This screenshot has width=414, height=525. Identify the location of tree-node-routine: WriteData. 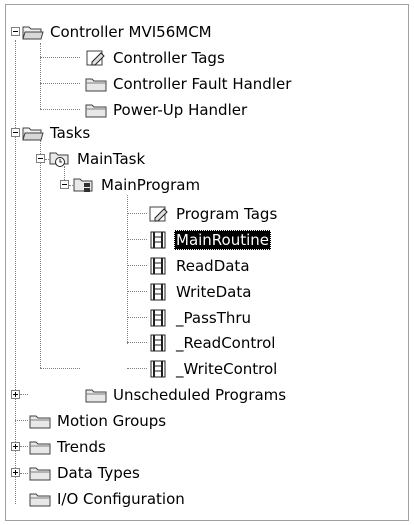
(200, 292).